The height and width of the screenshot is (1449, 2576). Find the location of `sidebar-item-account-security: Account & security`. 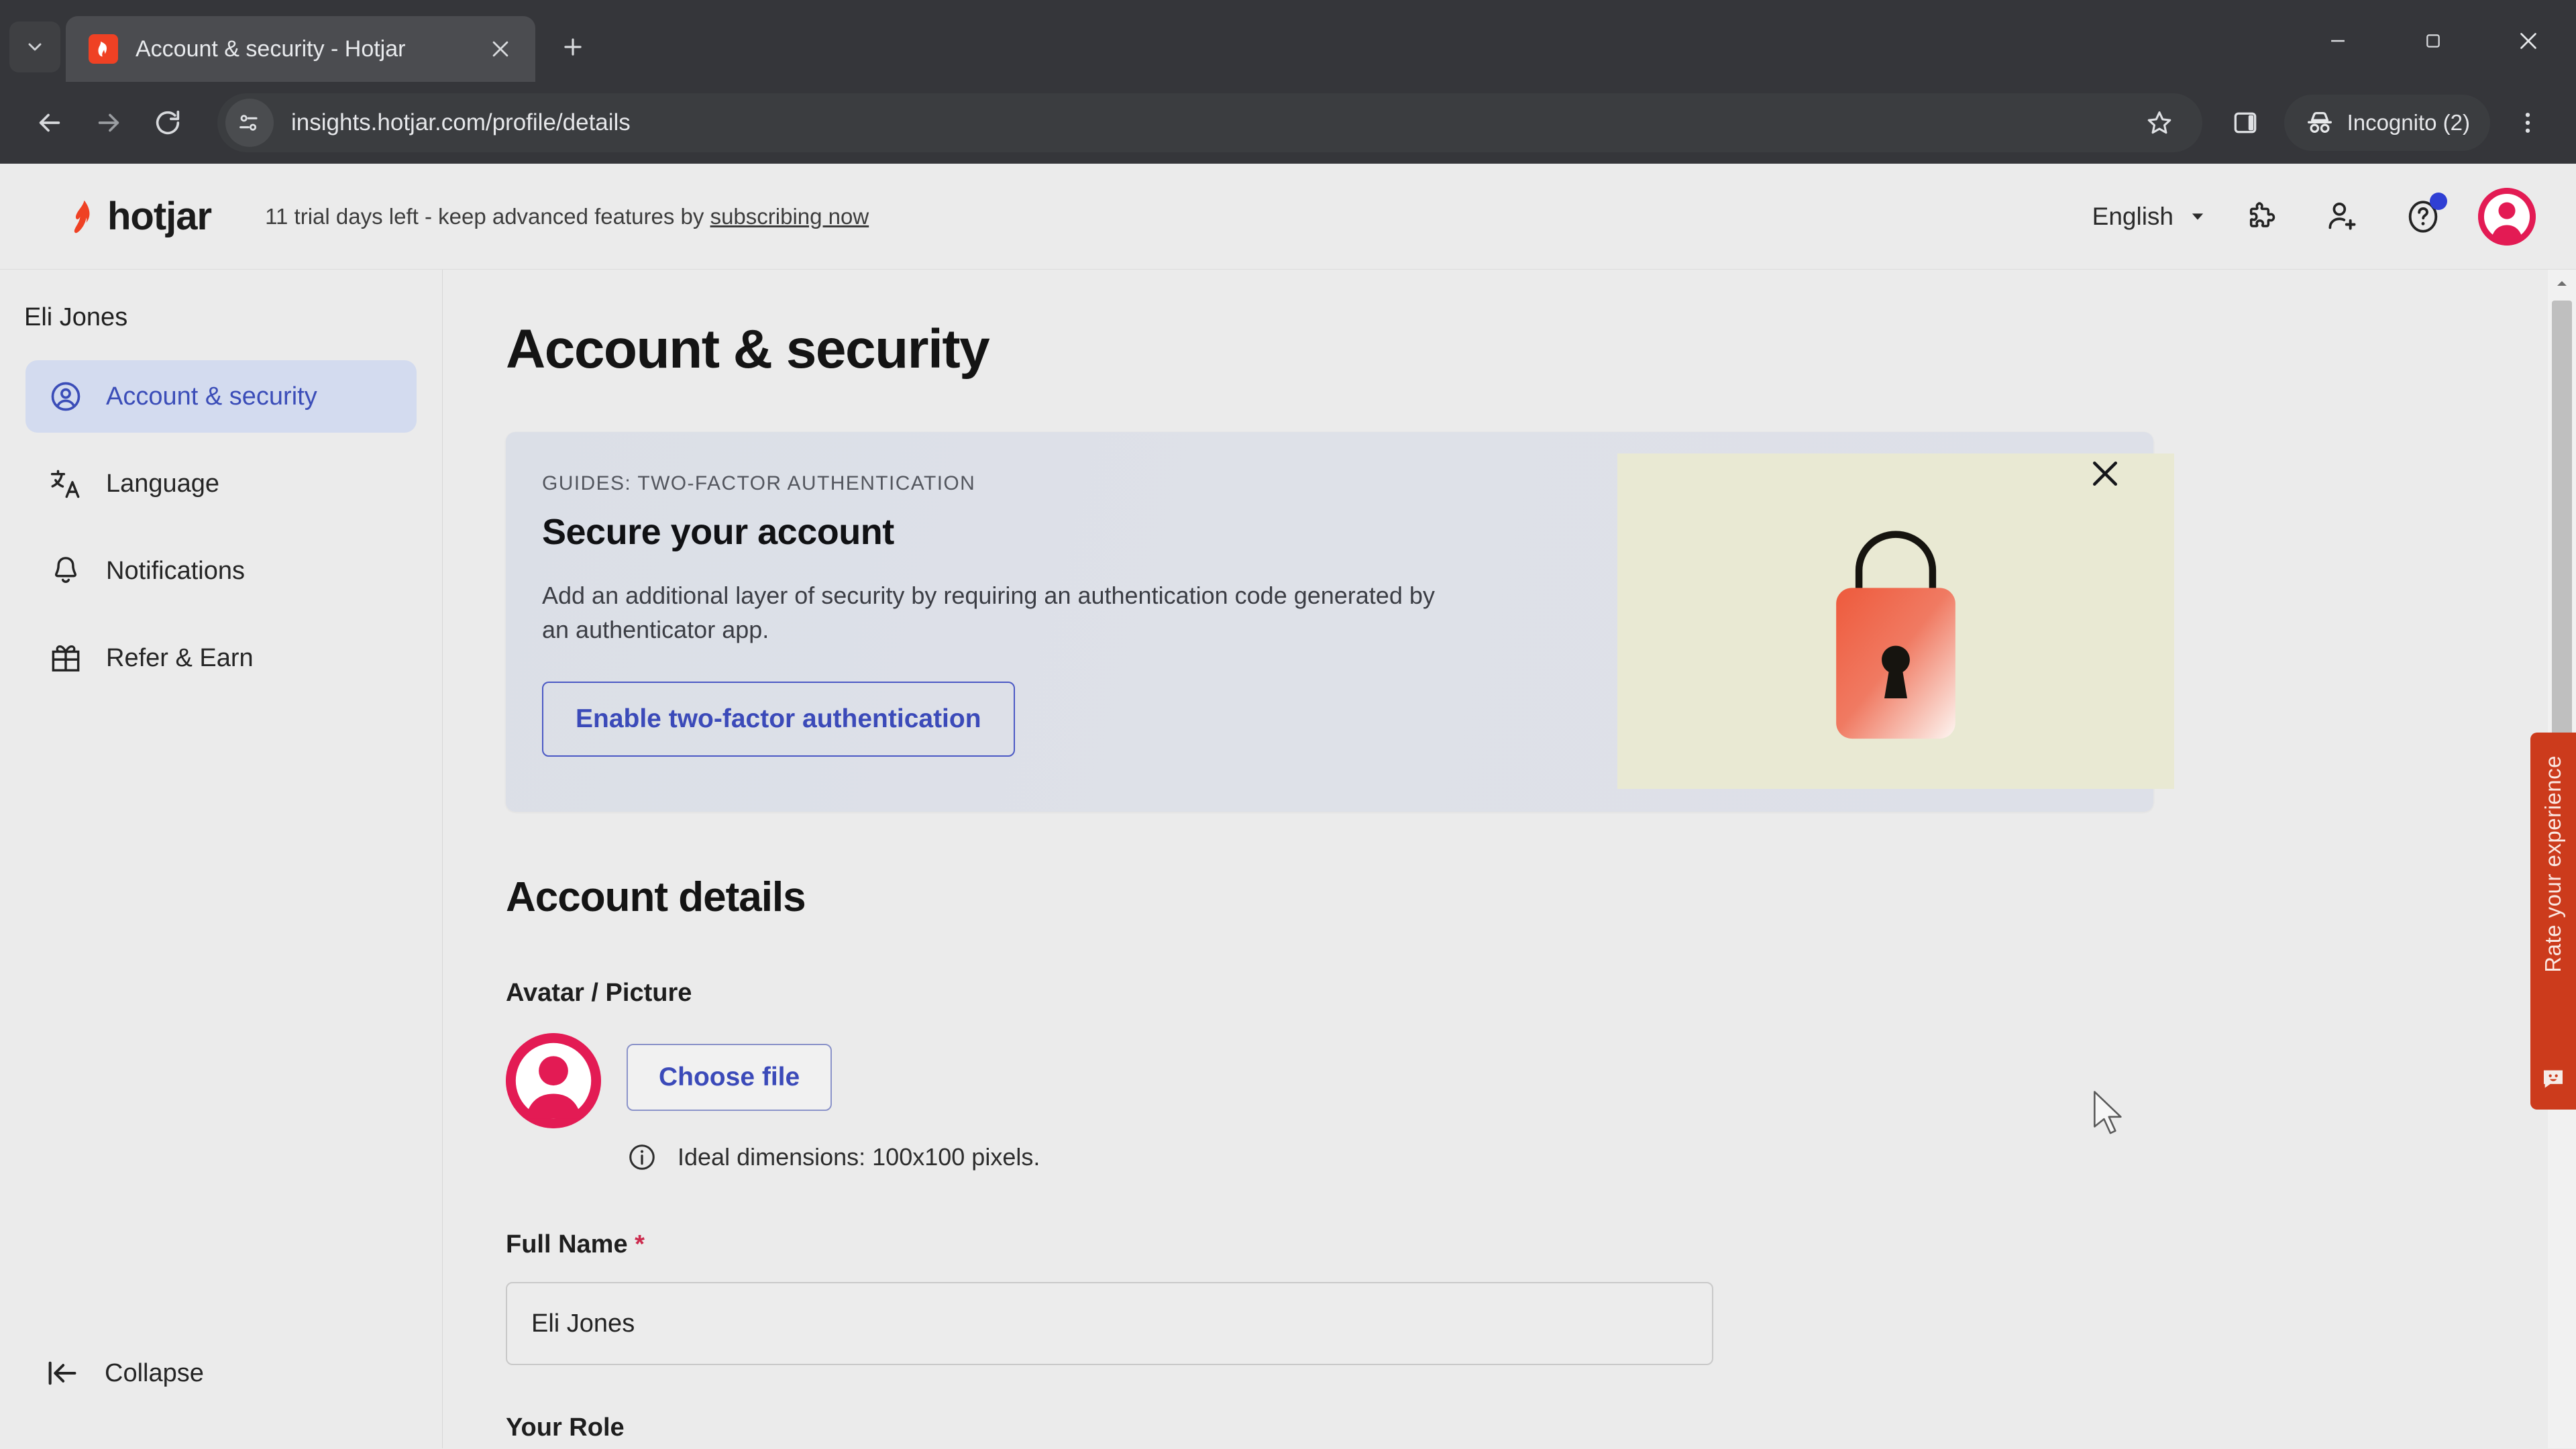

sidebar-item-account-security: Account & security is located at coordinates (221, 396).